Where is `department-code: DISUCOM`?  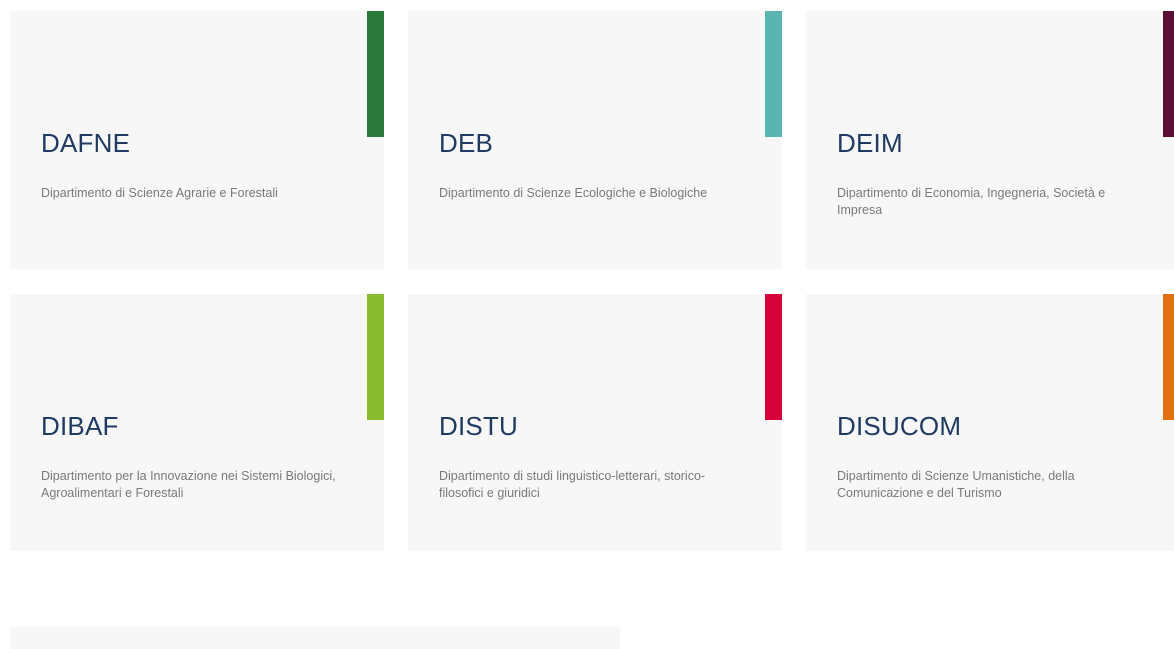
department-code: DISUCOM is located at coordinates (899, 426).